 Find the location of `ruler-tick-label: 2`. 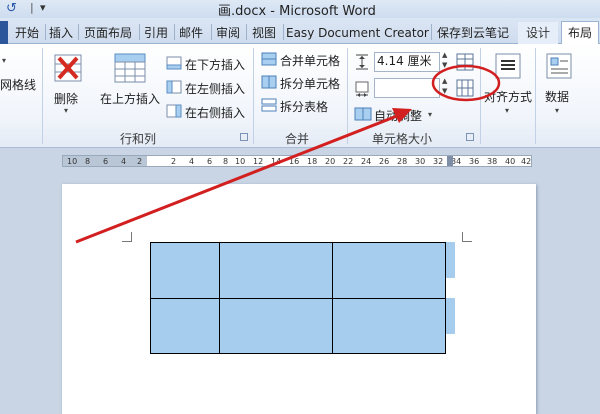

ruler-tick-label: 2 is located at coordinates (140, 161).